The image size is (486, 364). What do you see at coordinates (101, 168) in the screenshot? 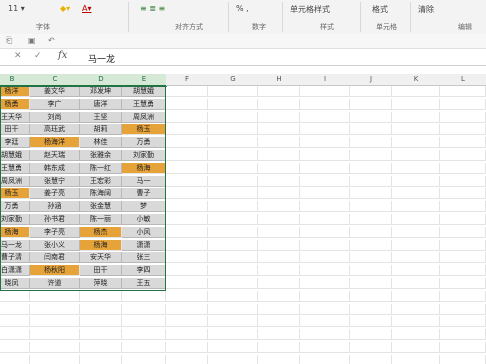
I see `cell: 陈一红` at bounding box center [101, 168].